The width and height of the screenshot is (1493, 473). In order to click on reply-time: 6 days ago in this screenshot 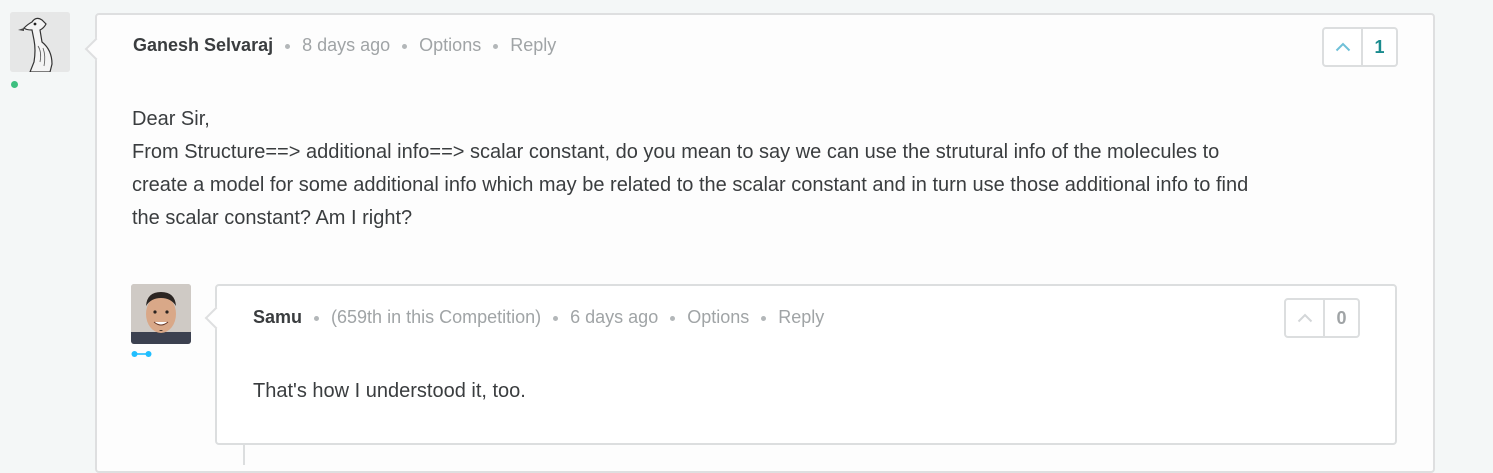, I will do `click(614, 317)`.